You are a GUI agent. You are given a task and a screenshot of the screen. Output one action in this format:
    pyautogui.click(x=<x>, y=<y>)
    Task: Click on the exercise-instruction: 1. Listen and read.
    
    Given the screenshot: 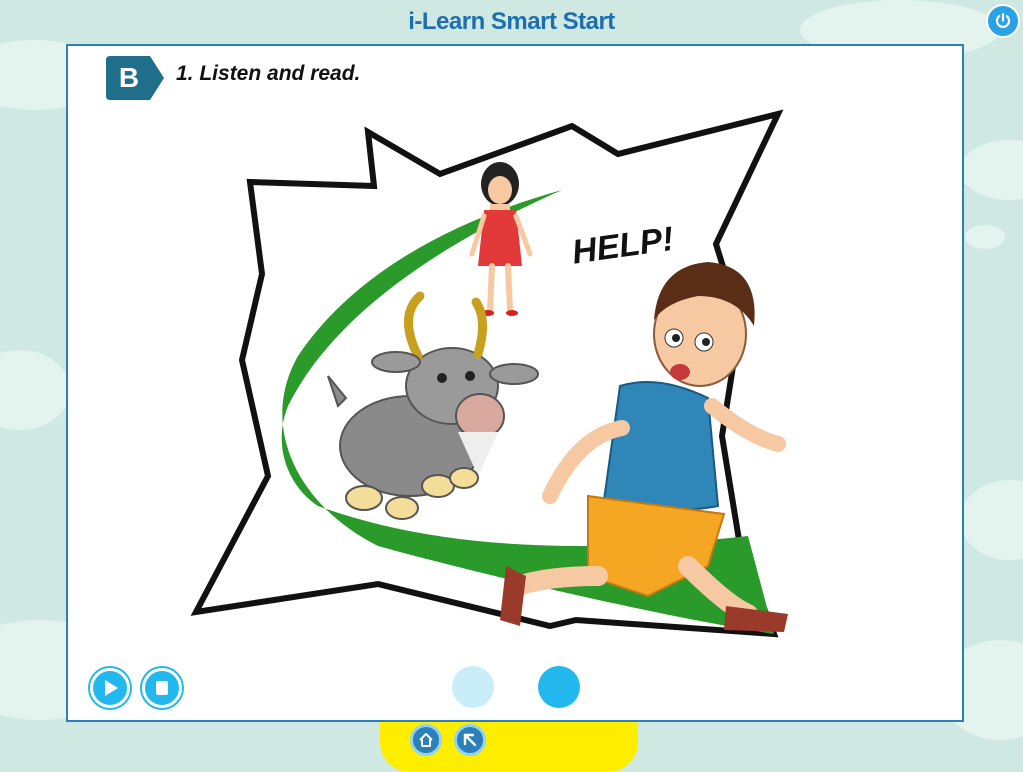 What is the action you would take?
    pyautogui.click(x=268, y=73)
    